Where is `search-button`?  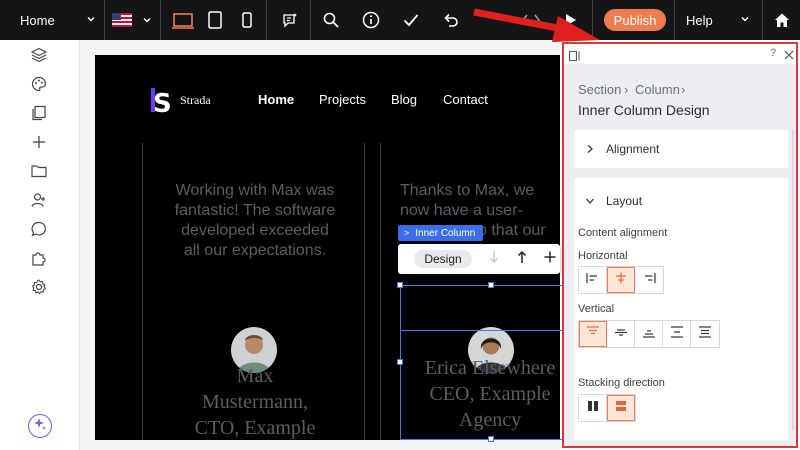 search-button is located at coordinates (331, 20).